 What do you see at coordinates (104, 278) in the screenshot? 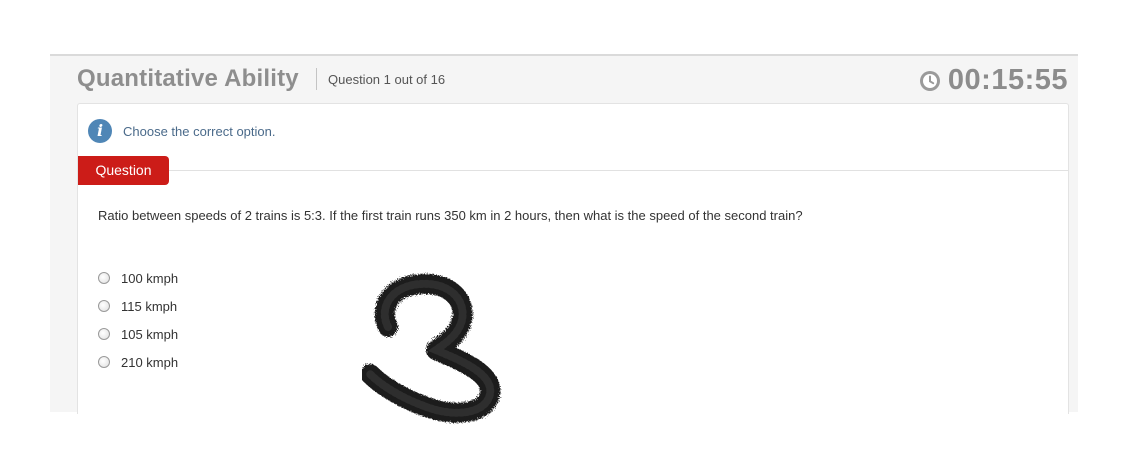
I see `option-1-radio` at bounding box center [104, 278].